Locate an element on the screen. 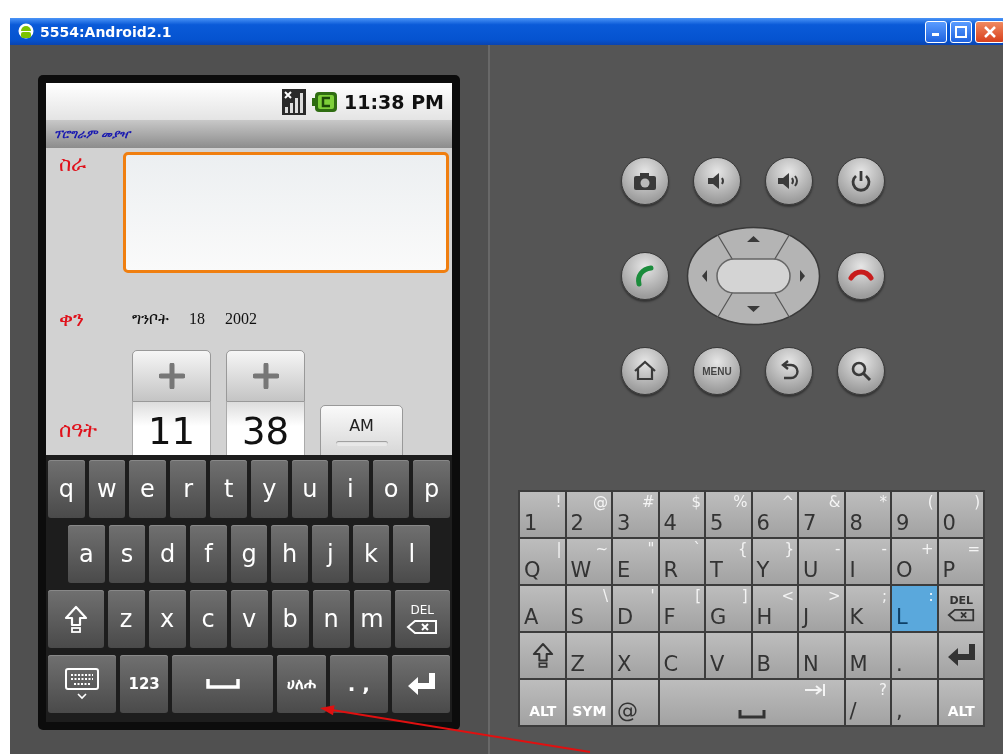  keyboard-key: f is located at coordinates (208, 554).